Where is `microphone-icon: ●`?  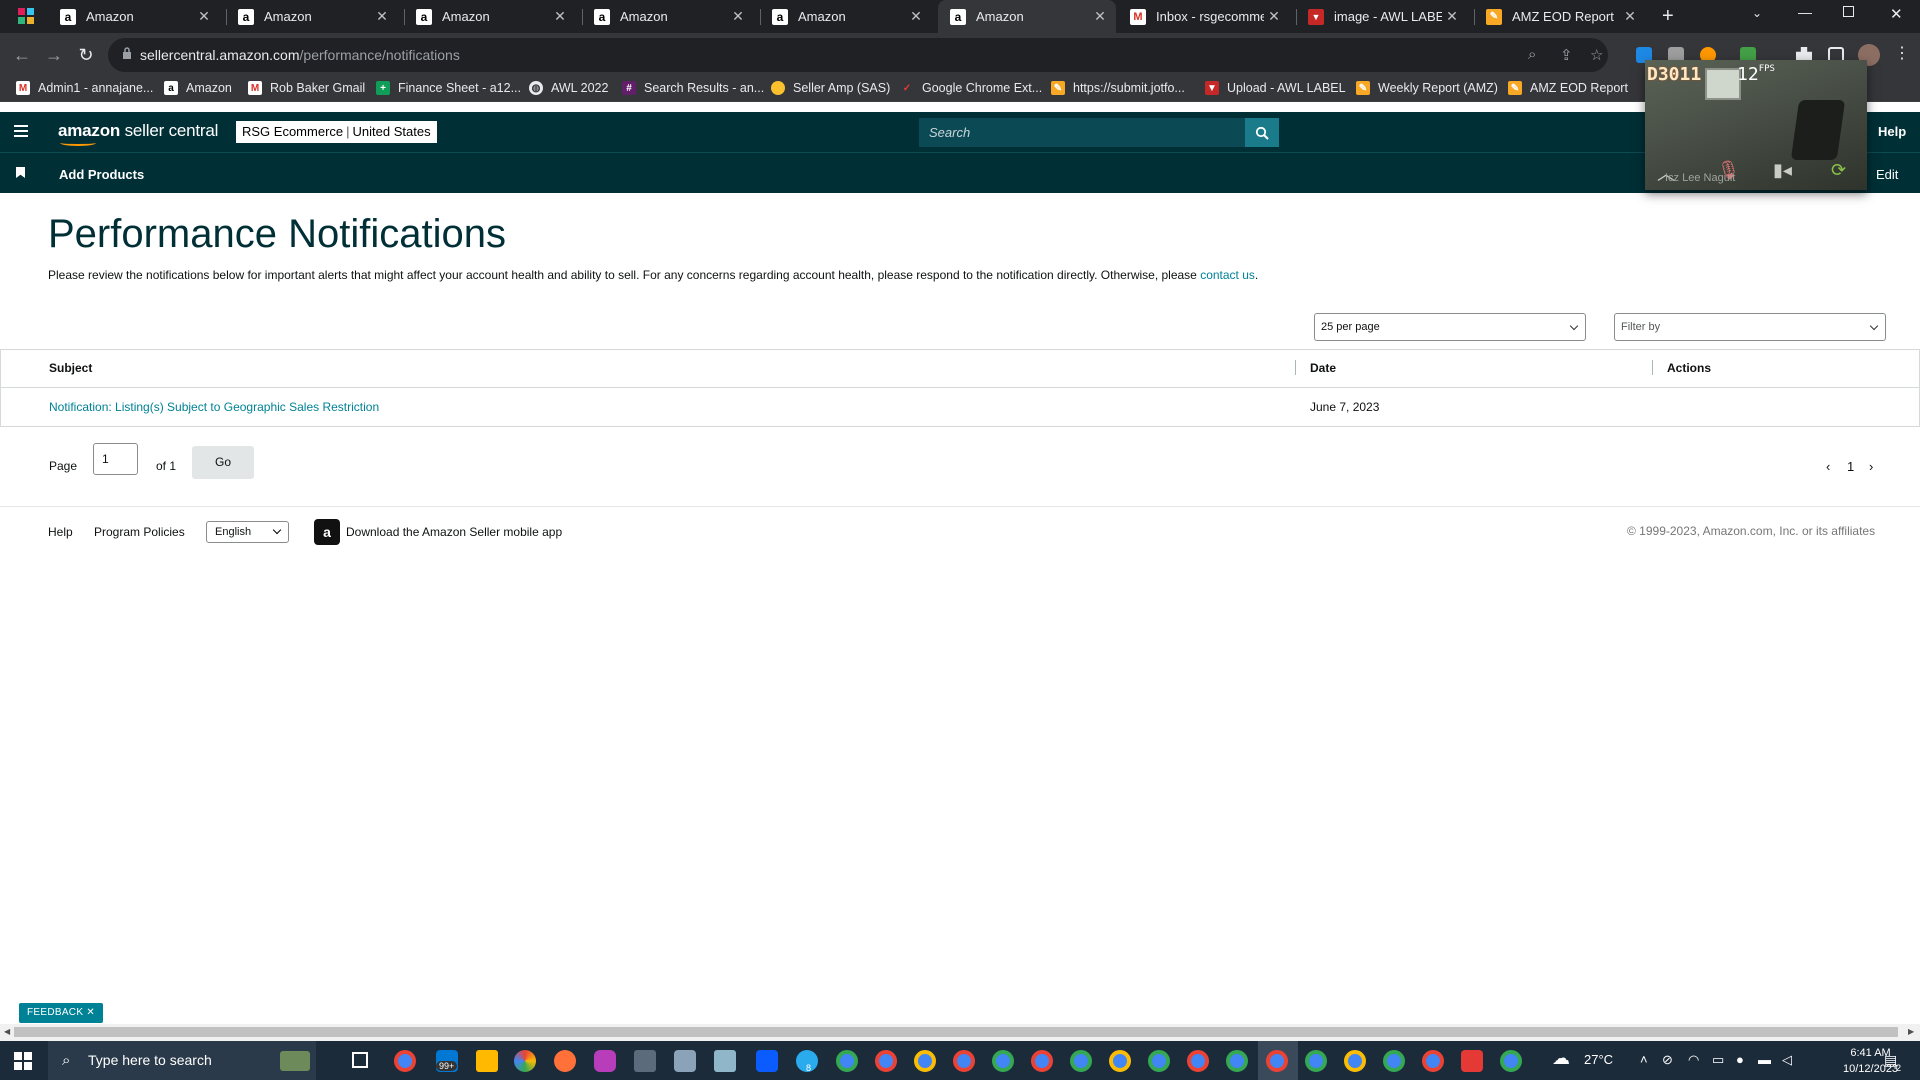
microphone-icon: ● is located at coordinates (1740, 1059).